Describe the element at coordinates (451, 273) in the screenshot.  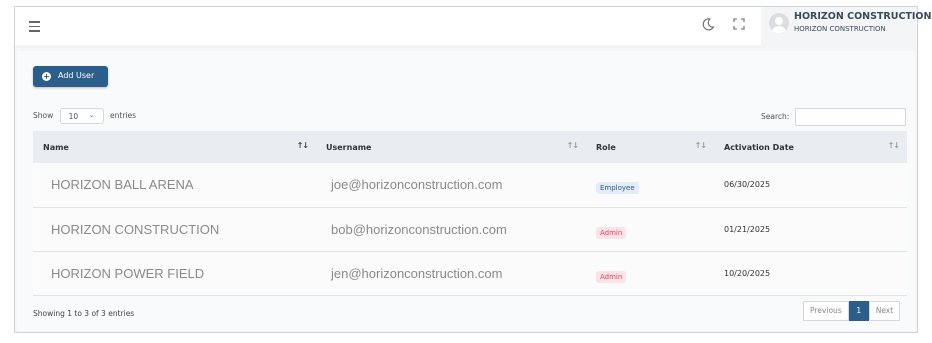
I see `cell-username: jen@horizonconstruction.com` at that location.